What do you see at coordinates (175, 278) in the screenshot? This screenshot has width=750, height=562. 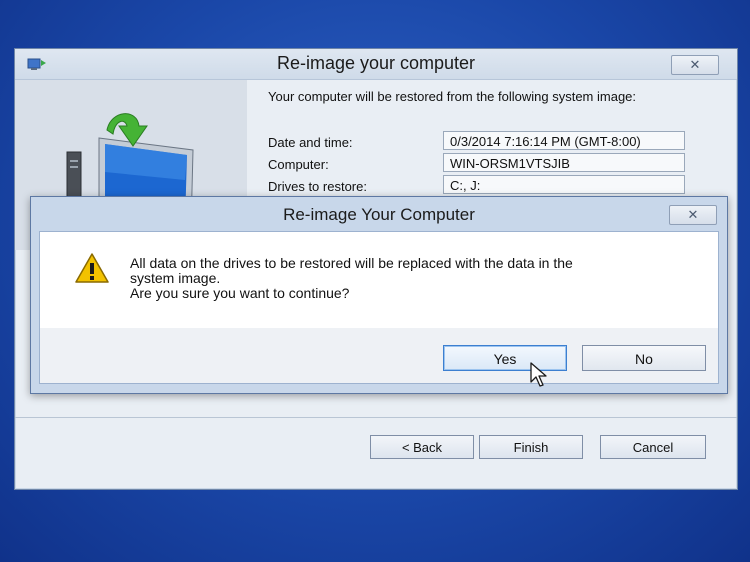 I see `dialog-message-line: system image.` at bounding box center [175, 278].